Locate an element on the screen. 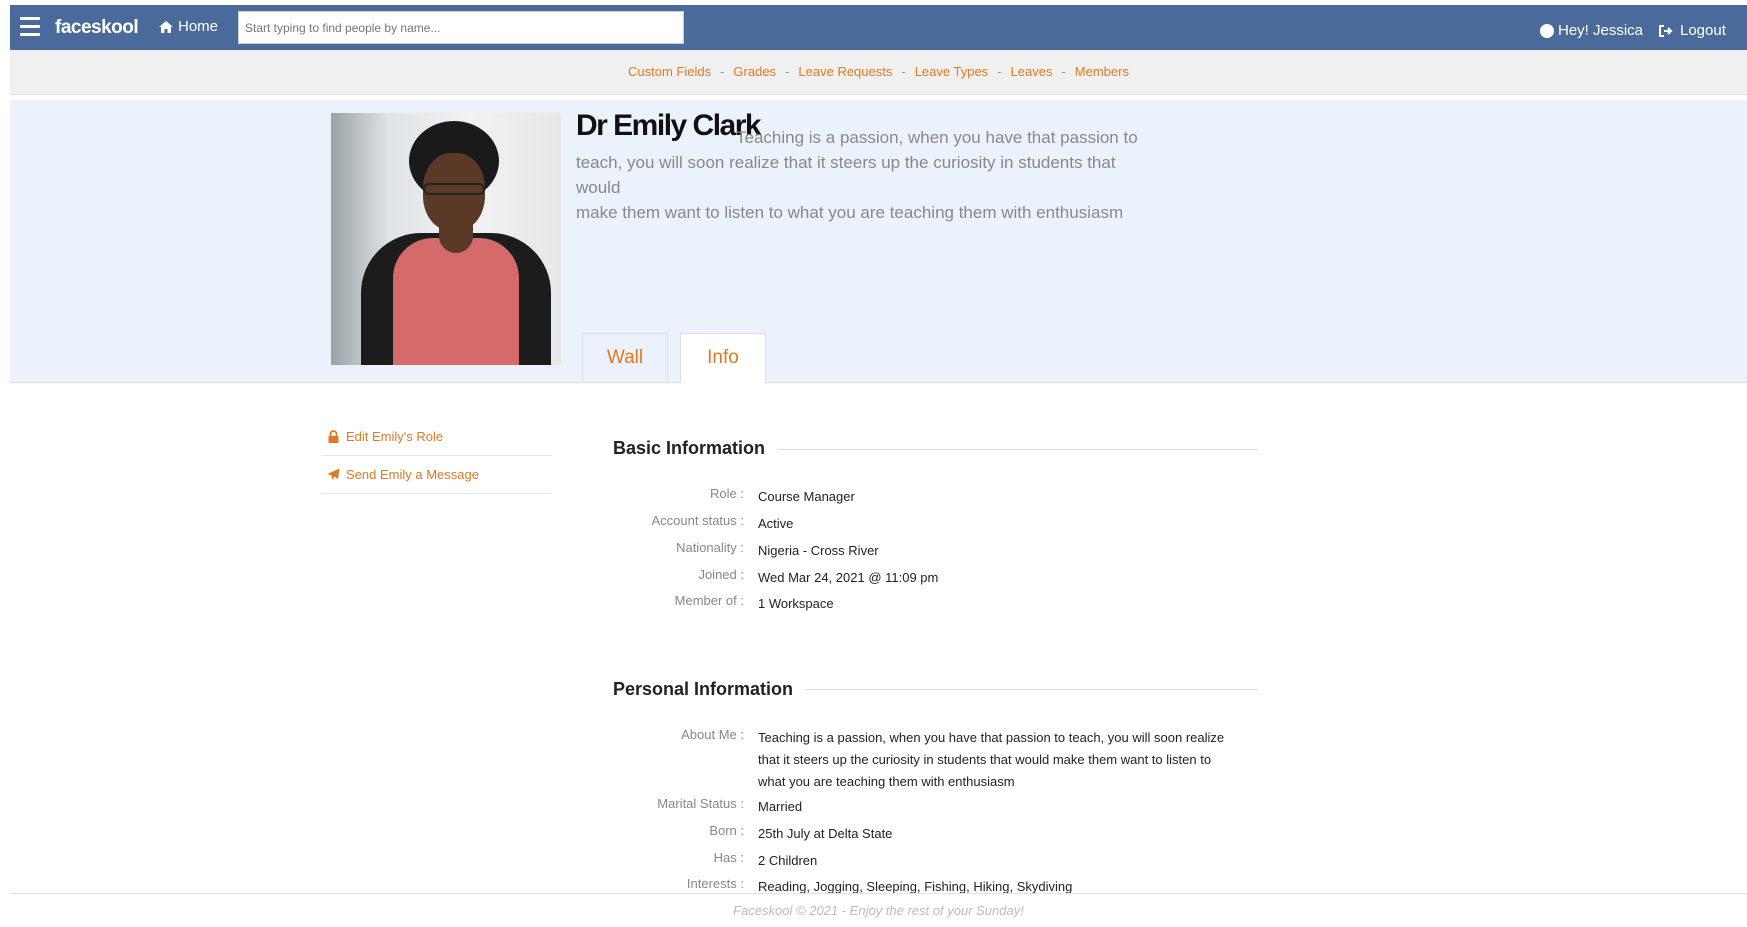 This screenshot has height=927, width=1747. info-row-member-of: Member of : 1 Workspace is located at coordinates (754, 602).